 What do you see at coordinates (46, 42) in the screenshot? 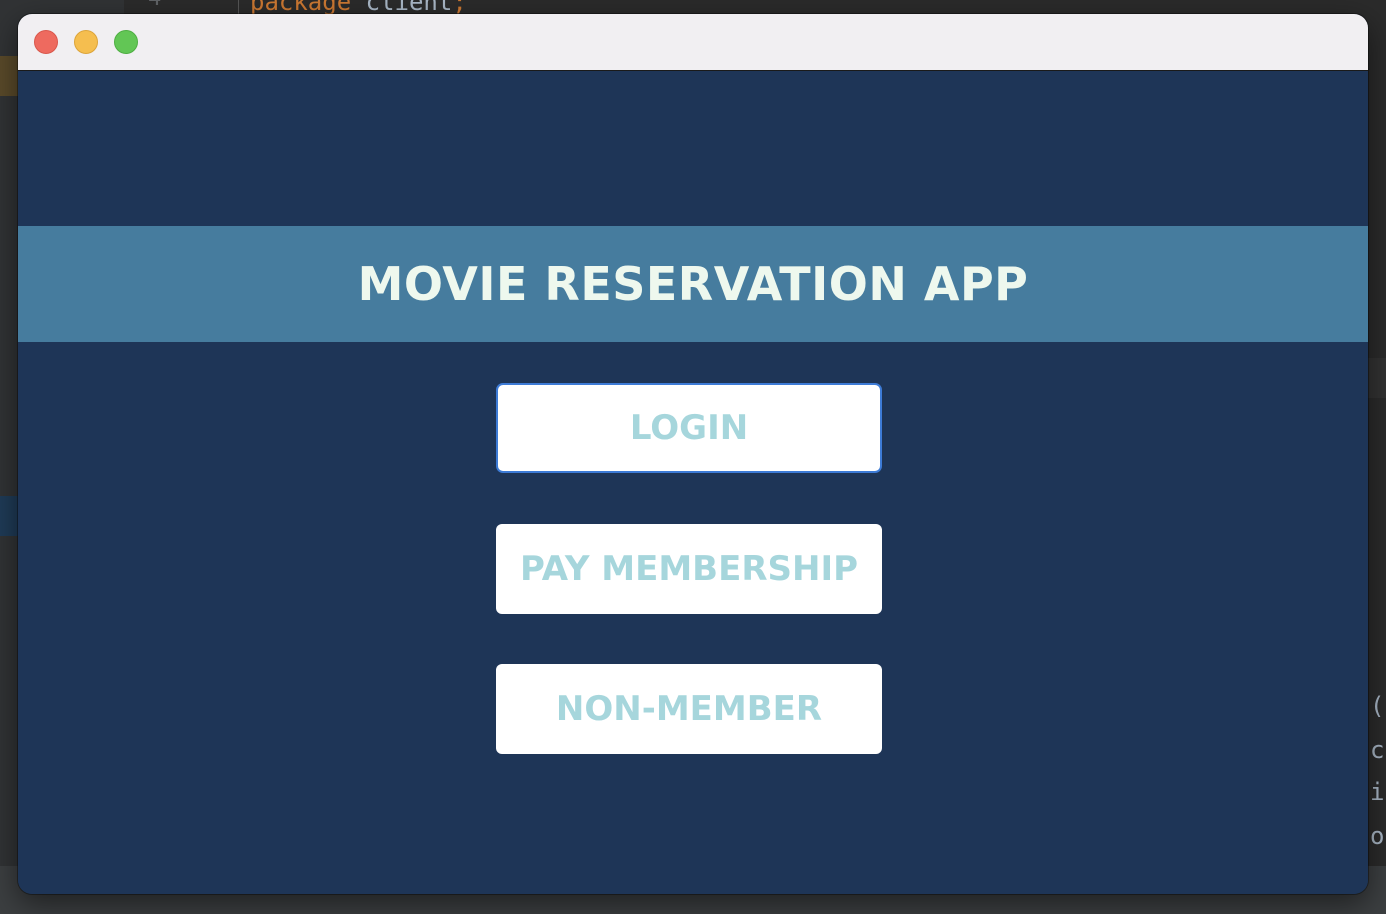
I see `close-window-button` at bounding box center [46, 42].